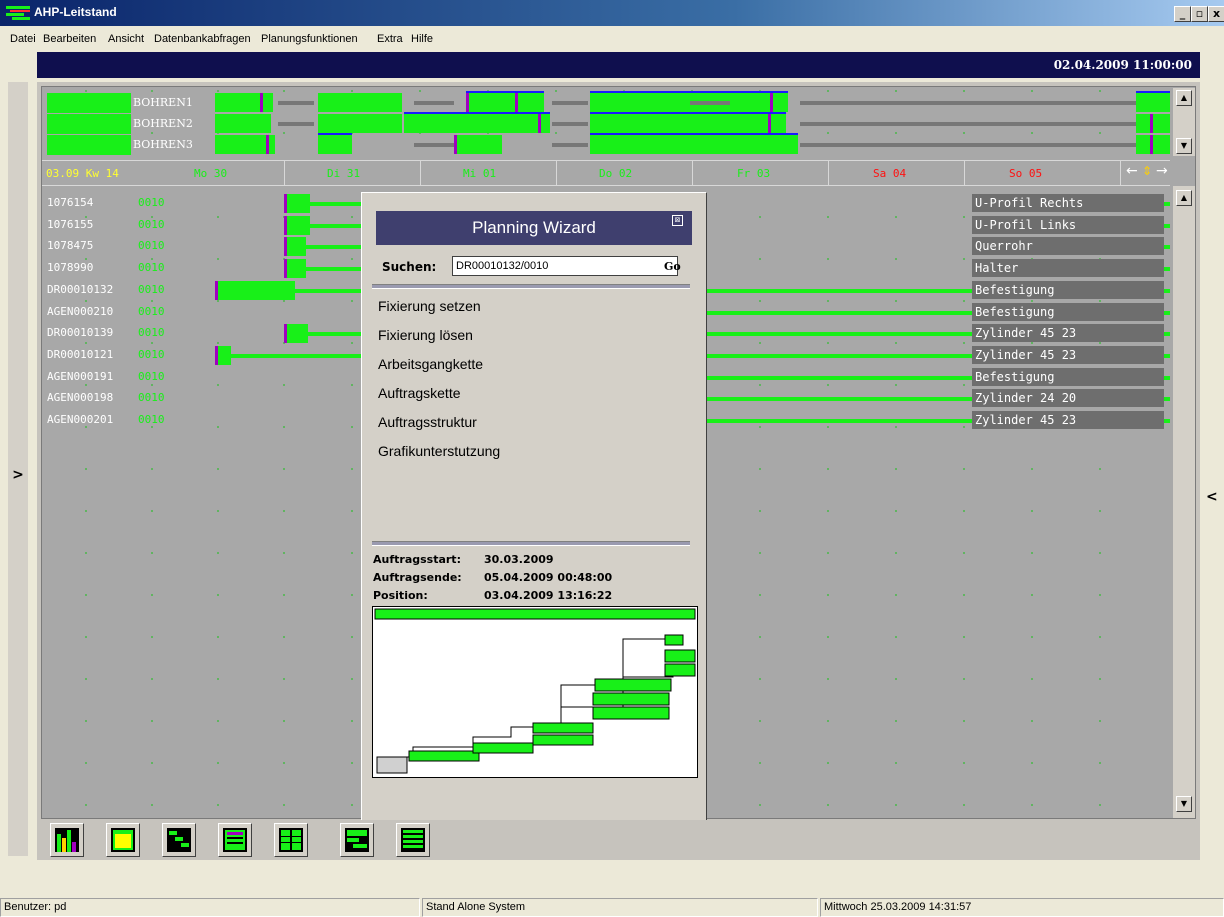 This screenshot has width=1224, height=917. Describe the element at coordinates (964, 173) in the screenshot. I see `day-separator` at that location.